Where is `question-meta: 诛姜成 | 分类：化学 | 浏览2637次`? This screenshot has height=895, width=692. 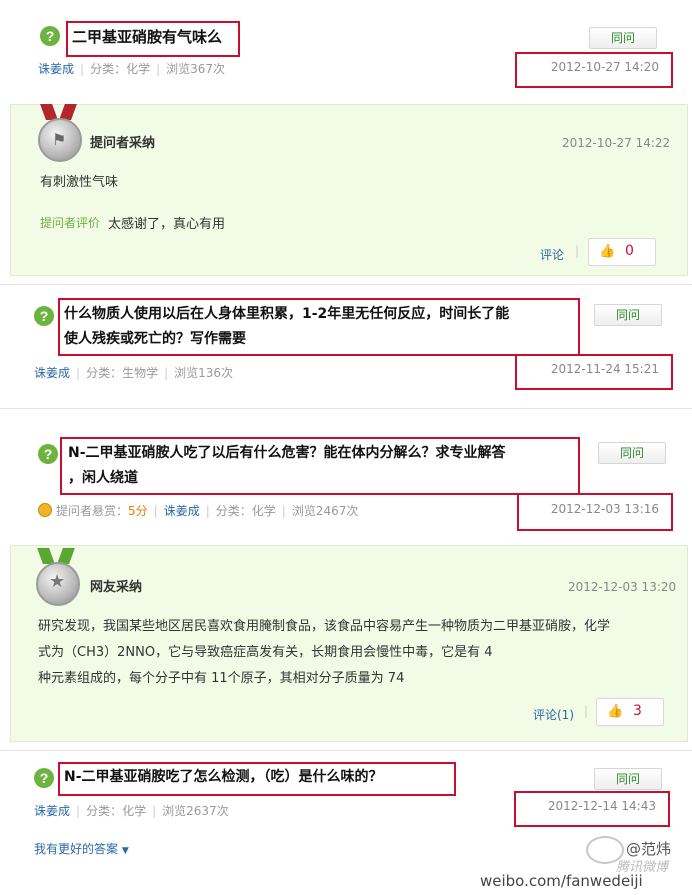 question-meta: 诛姜成 | 分类：化学 | 浏览2637次 is located at coordinates (131, 811).